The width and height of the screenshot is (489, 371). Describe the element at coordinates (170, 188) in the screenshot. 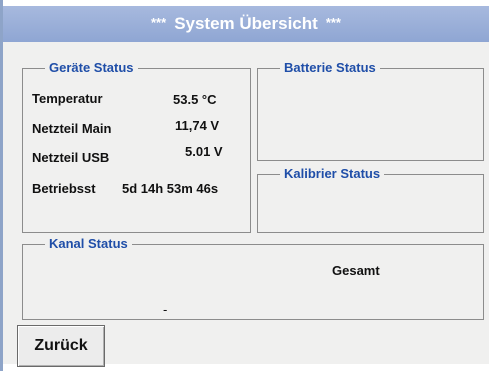

I see `betriebsstunden-value: 5d 14h 53m 46s` at that location.